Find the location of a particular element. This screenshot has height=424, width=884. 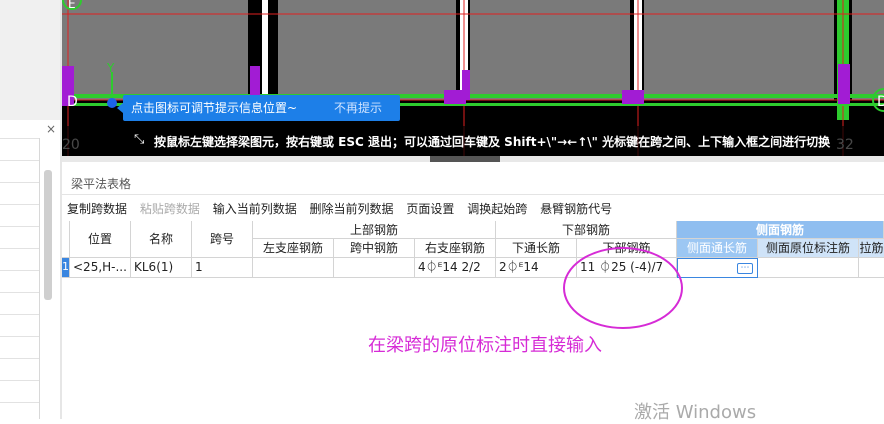

cell-tie is located at coordinates (871, 268).